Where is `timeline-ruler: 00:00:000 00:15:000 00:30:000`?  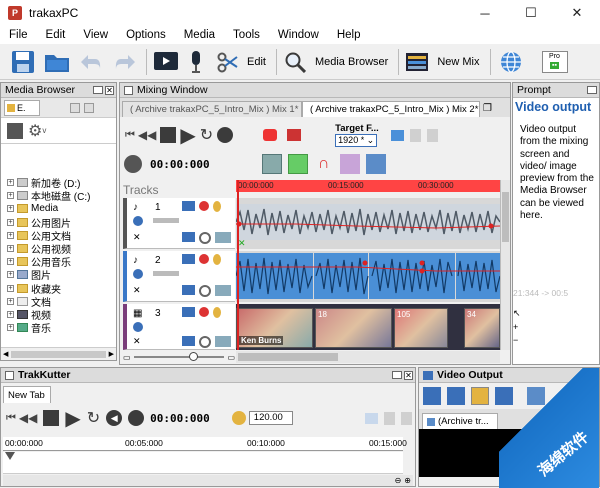 timeline-ruler: 00:00:000 00:15:000 00:30:000 is located at coordinates (368, 186).